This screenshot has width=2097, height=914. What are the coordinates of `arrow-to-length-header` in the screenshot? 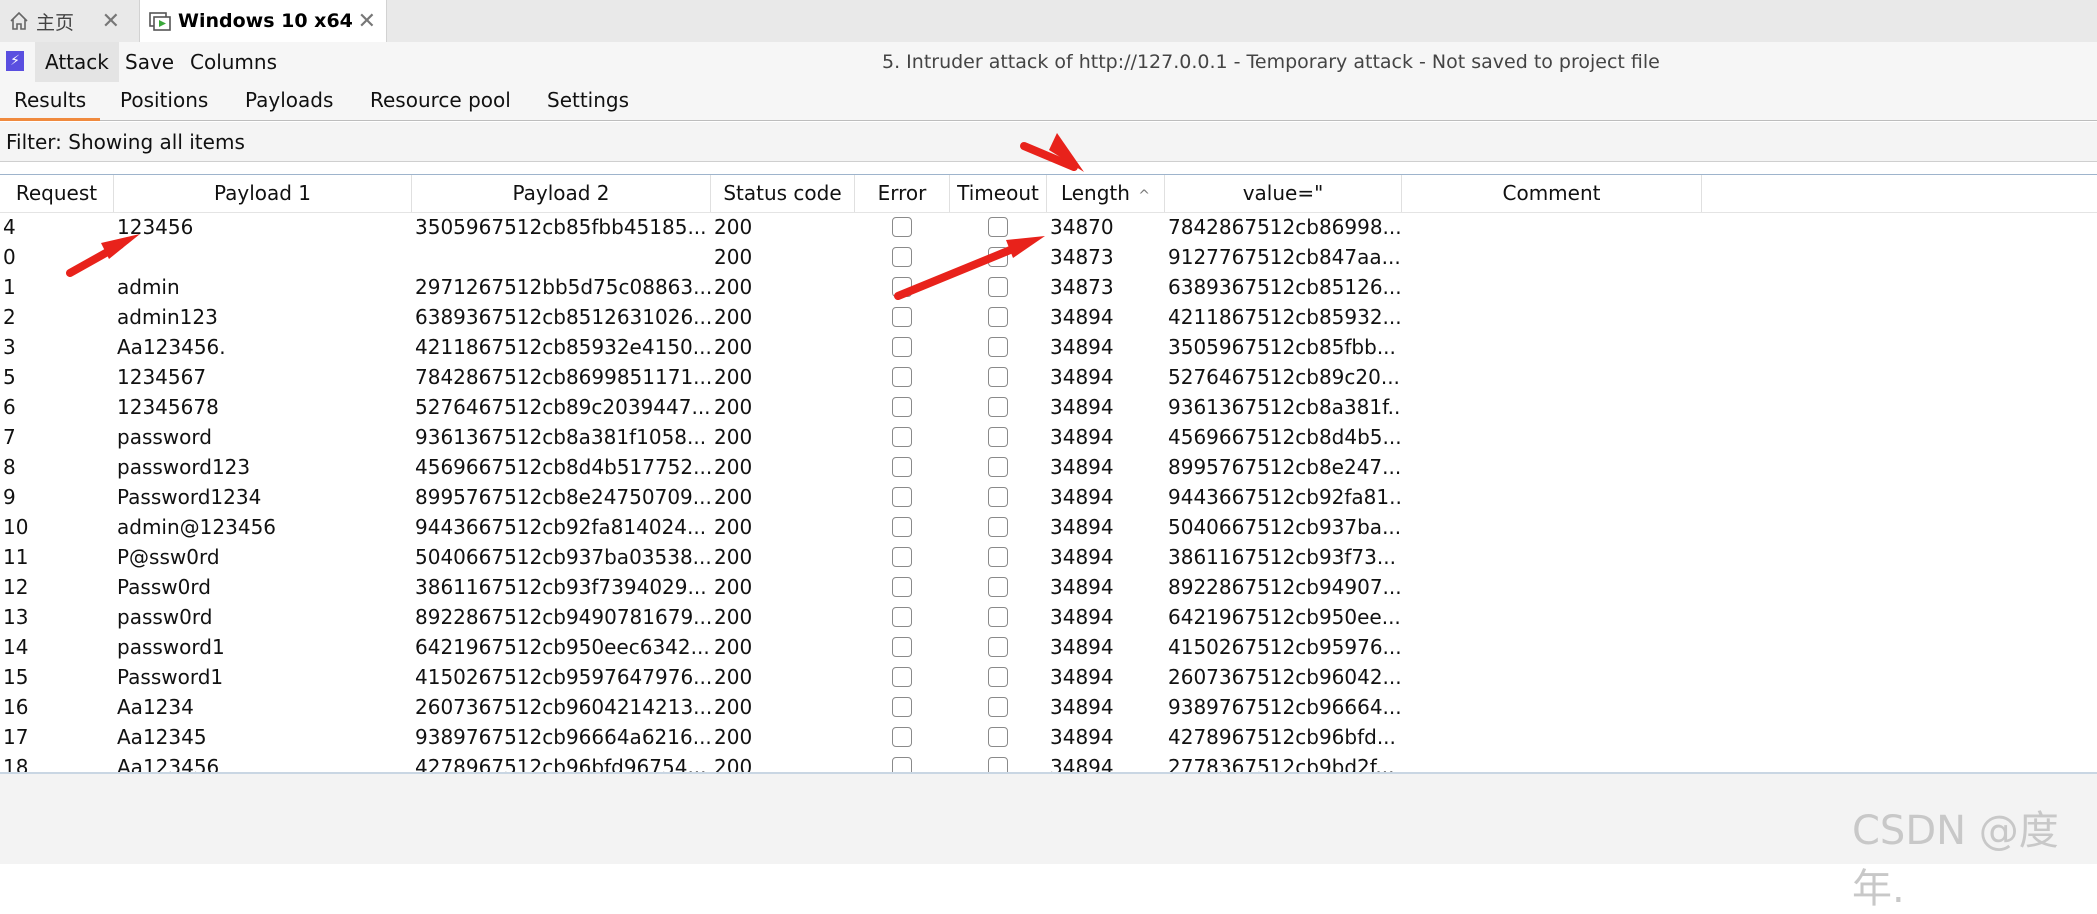 It's located at (1052, 152).